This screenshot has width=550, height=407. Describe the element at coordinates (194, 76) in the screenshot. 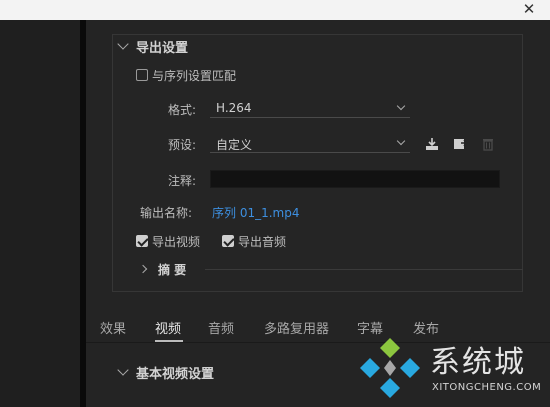

I see `match-sequence-label: 与序列设置匹配` at that location.